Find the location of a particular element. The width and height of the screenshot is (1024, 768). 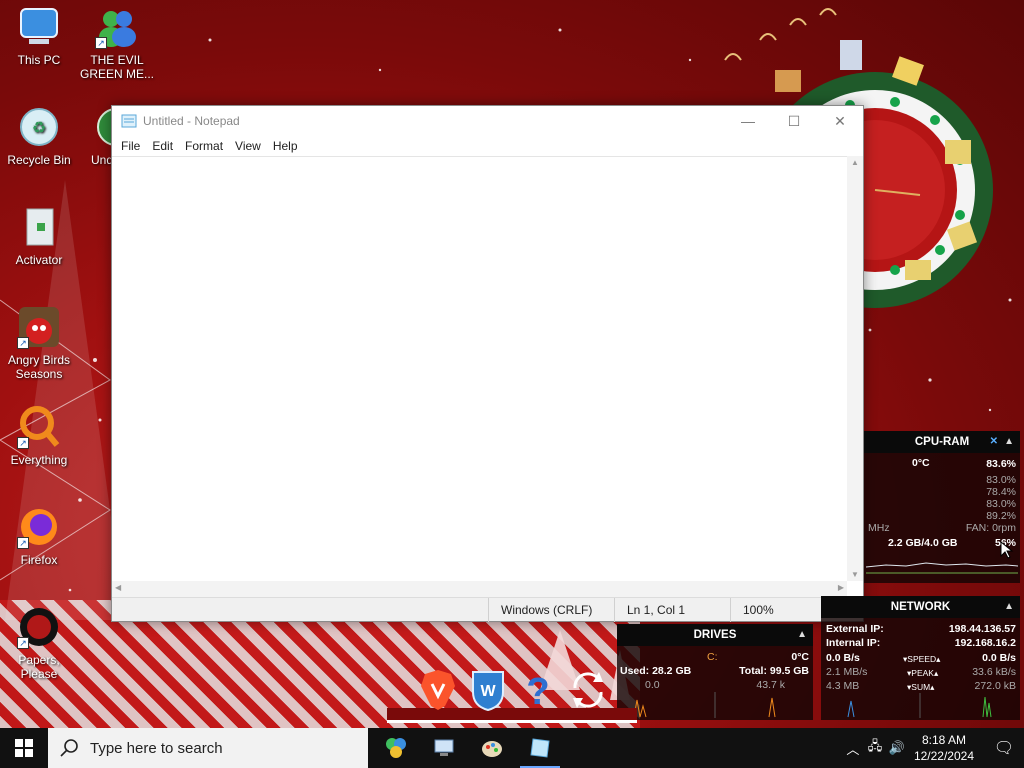

colorful-app-icon is located at coordinates (396, 748).